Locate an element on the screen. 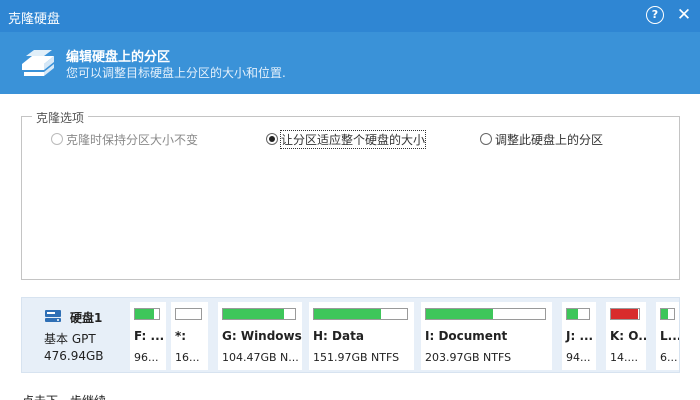  disk-type: 基本 GPT is located at coordinates (70, 339).